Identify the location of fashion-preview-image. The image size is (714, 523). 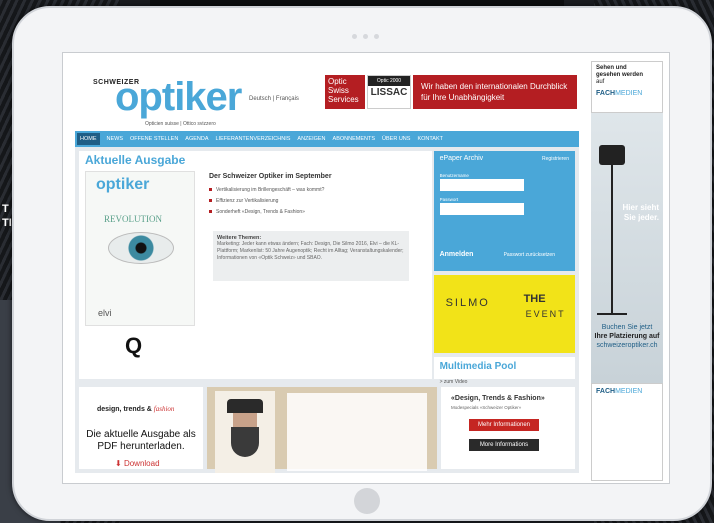
(322, 430).